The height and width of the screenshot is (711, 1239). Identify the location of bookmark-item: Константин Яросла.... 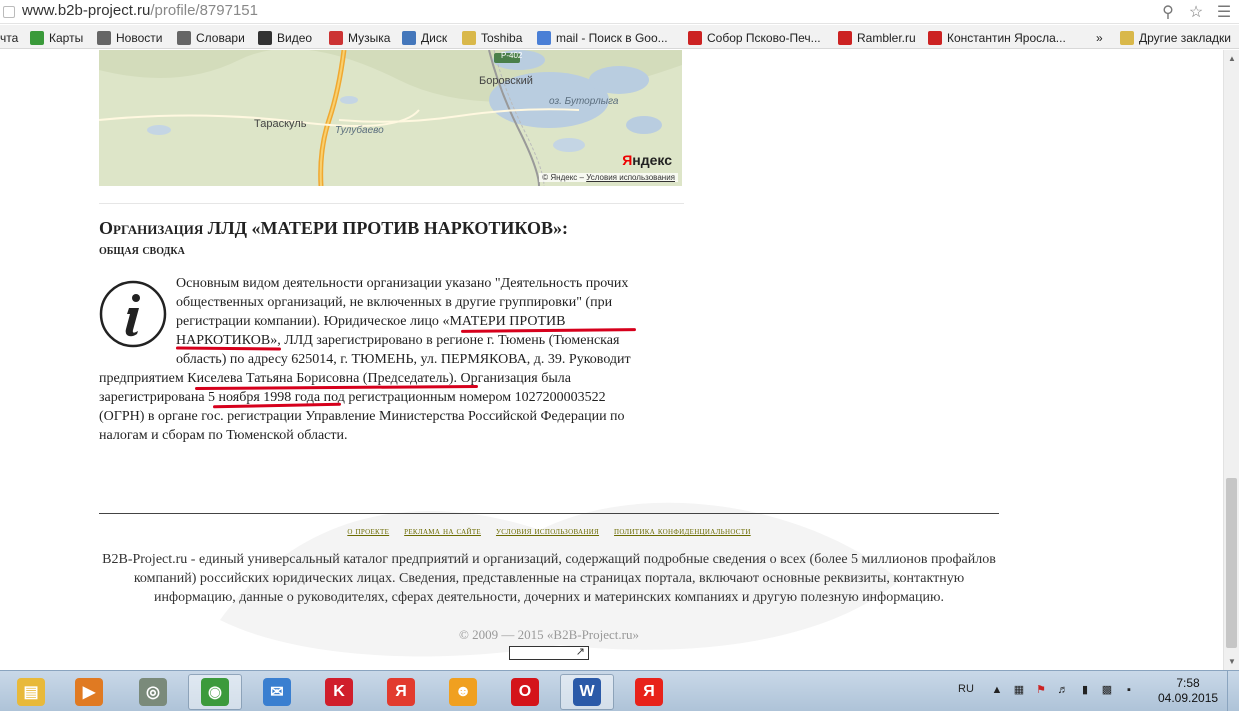
(997, 37).